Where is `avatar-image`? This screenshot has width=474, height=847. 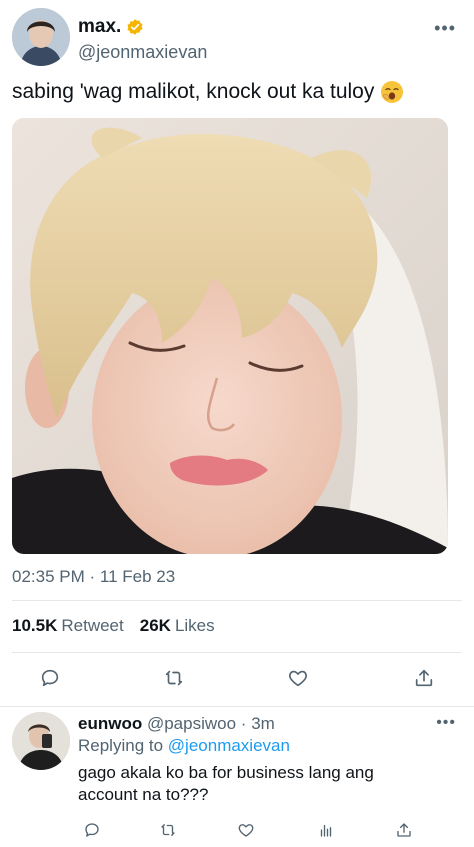
avatar-image is located at coordinates (41, 37).